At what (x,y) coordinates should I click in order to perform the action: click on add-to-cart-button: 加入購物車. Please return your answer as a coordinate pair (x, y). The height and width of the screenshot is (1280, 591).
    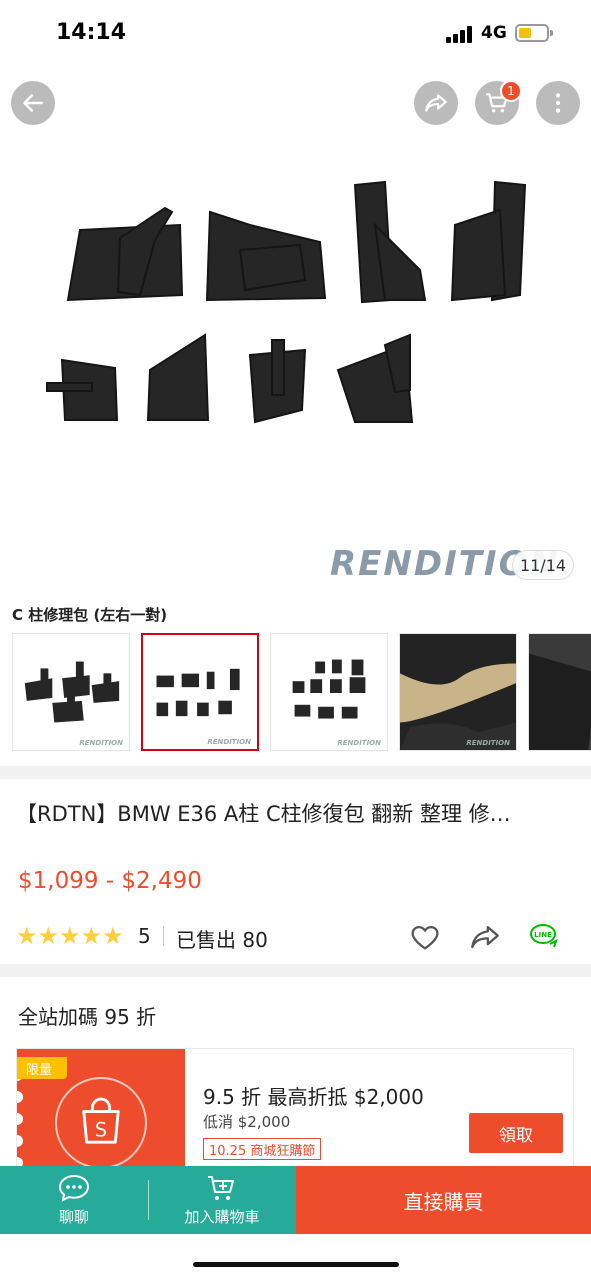
    Looking at the image, I should click on (222, 1200).